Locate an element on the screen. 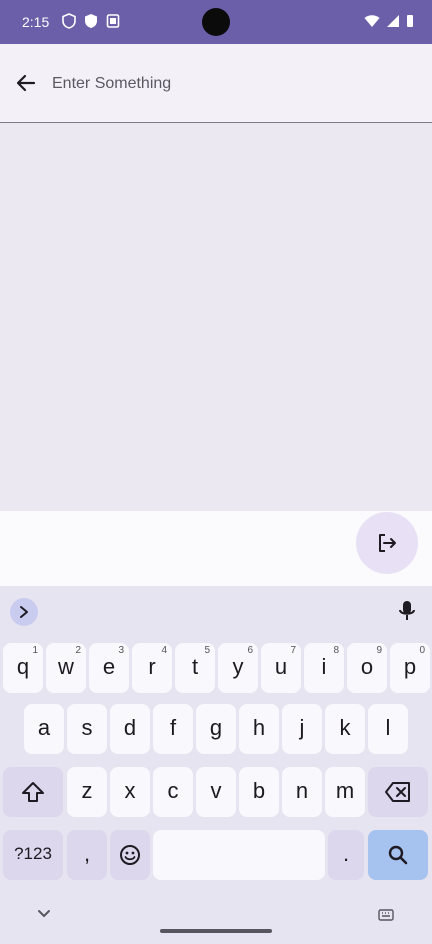 This screenshot has height=944, width=432. chevron-right-icon is located at coordinates (24, 612).